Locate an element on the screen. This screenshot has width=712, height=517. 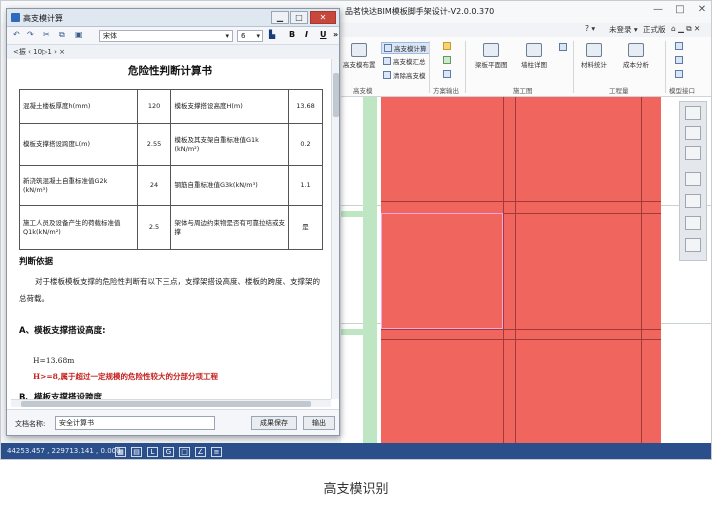
view-front-icon is located at coordinates (693, 133).